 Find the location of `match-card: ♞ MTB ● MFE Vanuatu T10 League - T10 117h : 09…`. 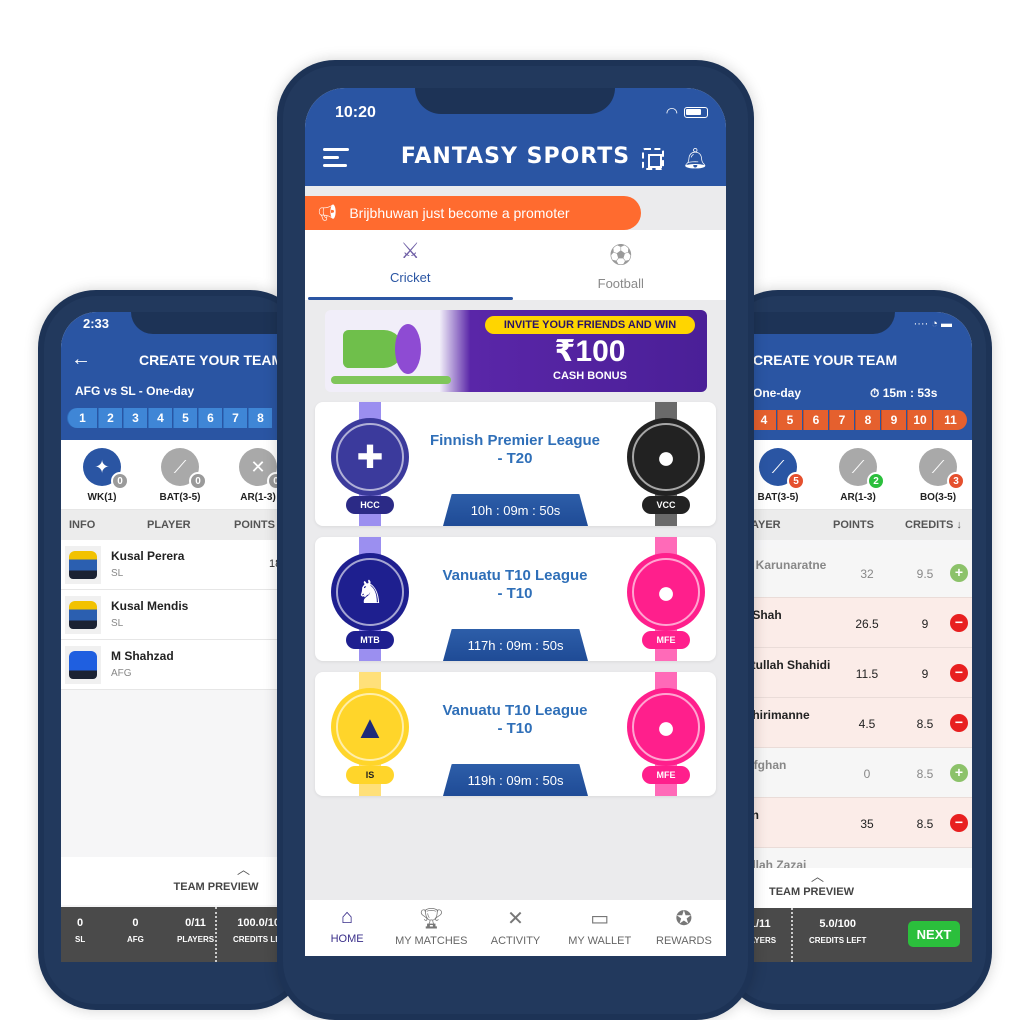

match-card: ♞ MTB ● MFE Vanuatu T10 League - T10 117h : 09… is located at coordinates (515, 599).